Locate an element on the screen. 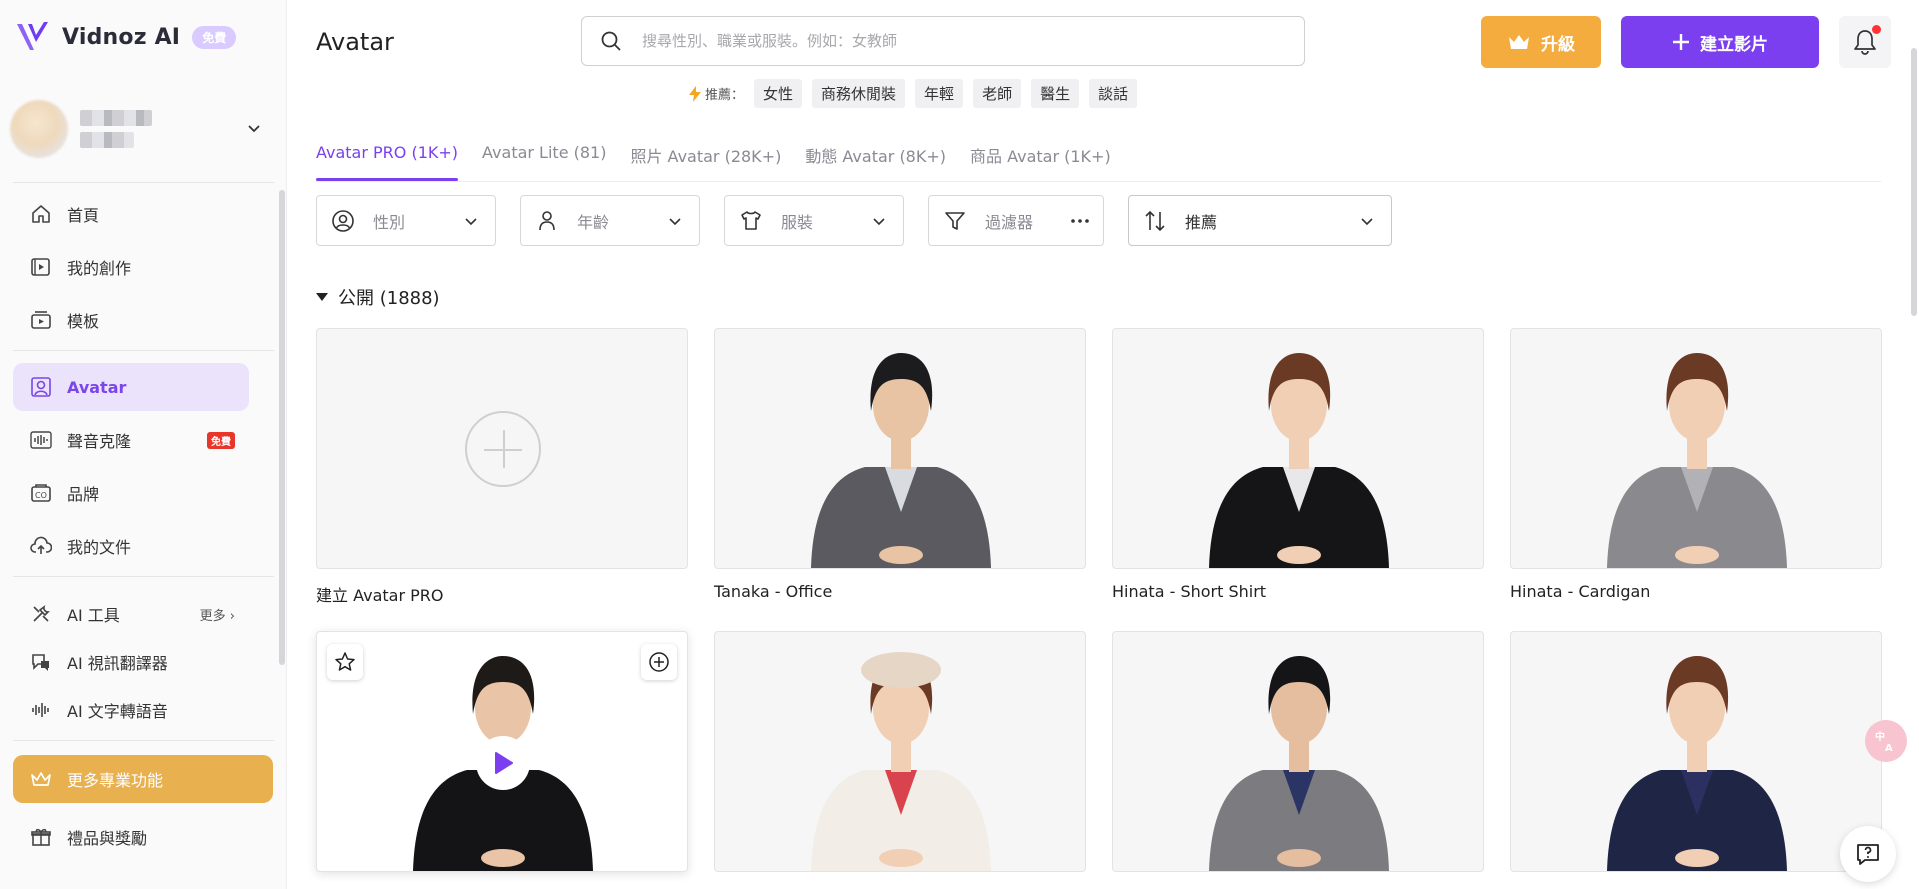 Image resolution: width=1919 pixels, height=889 pixels. sidebar-item-voice-clone: 聲音克隆 免費 is located at coordinates (131, 440).